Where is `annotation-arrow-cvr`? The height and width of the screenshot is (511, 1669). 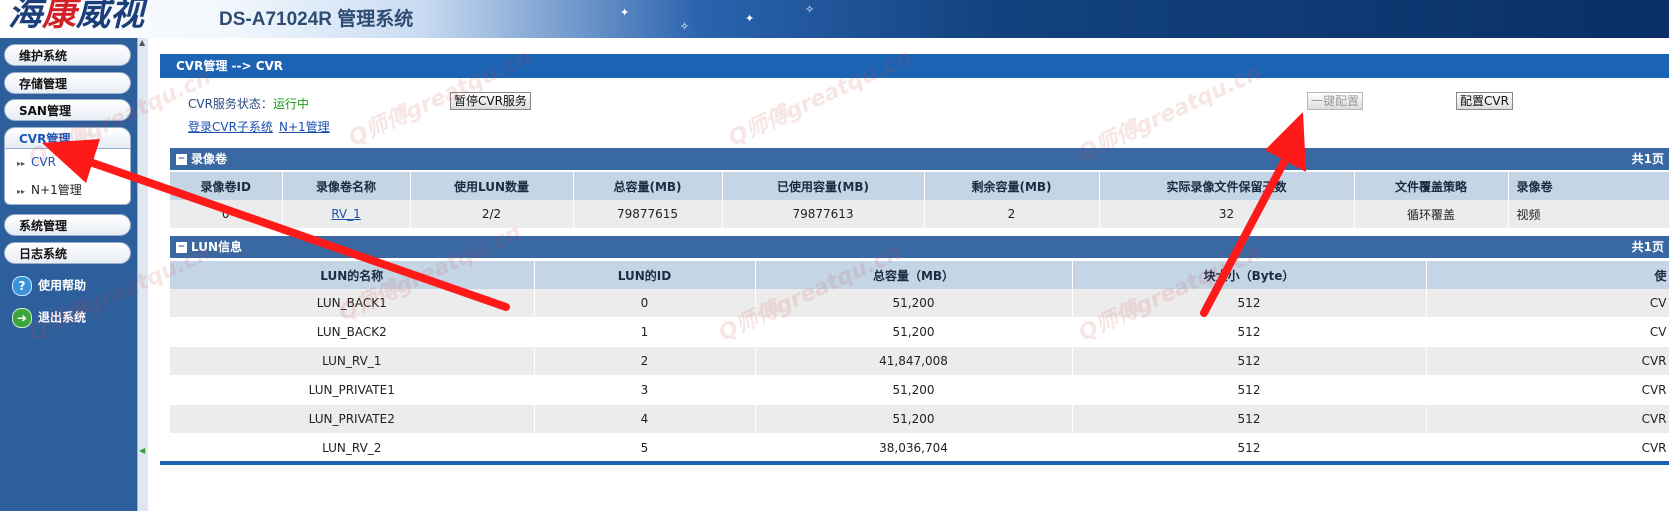
annotation-arrow-cvr is located at coordinates (298, 234).